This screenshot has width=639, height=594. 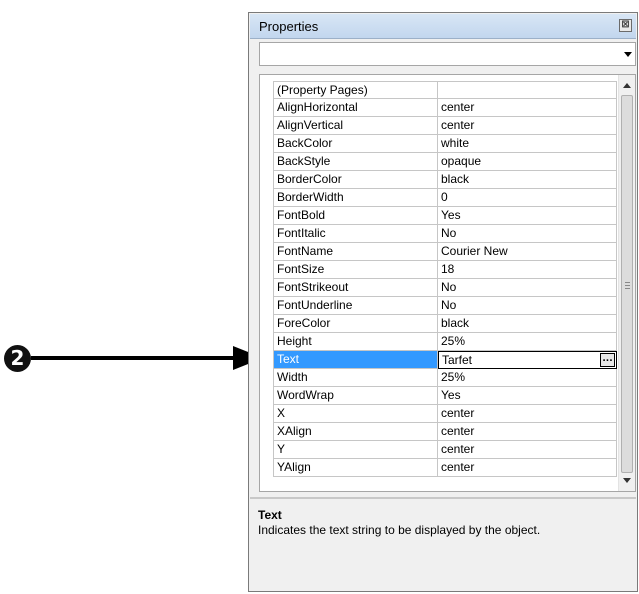 What do you see at coordinates (527, 270) in the screenshot?
I see `property-value: 18` at bounding box center [527, 270].